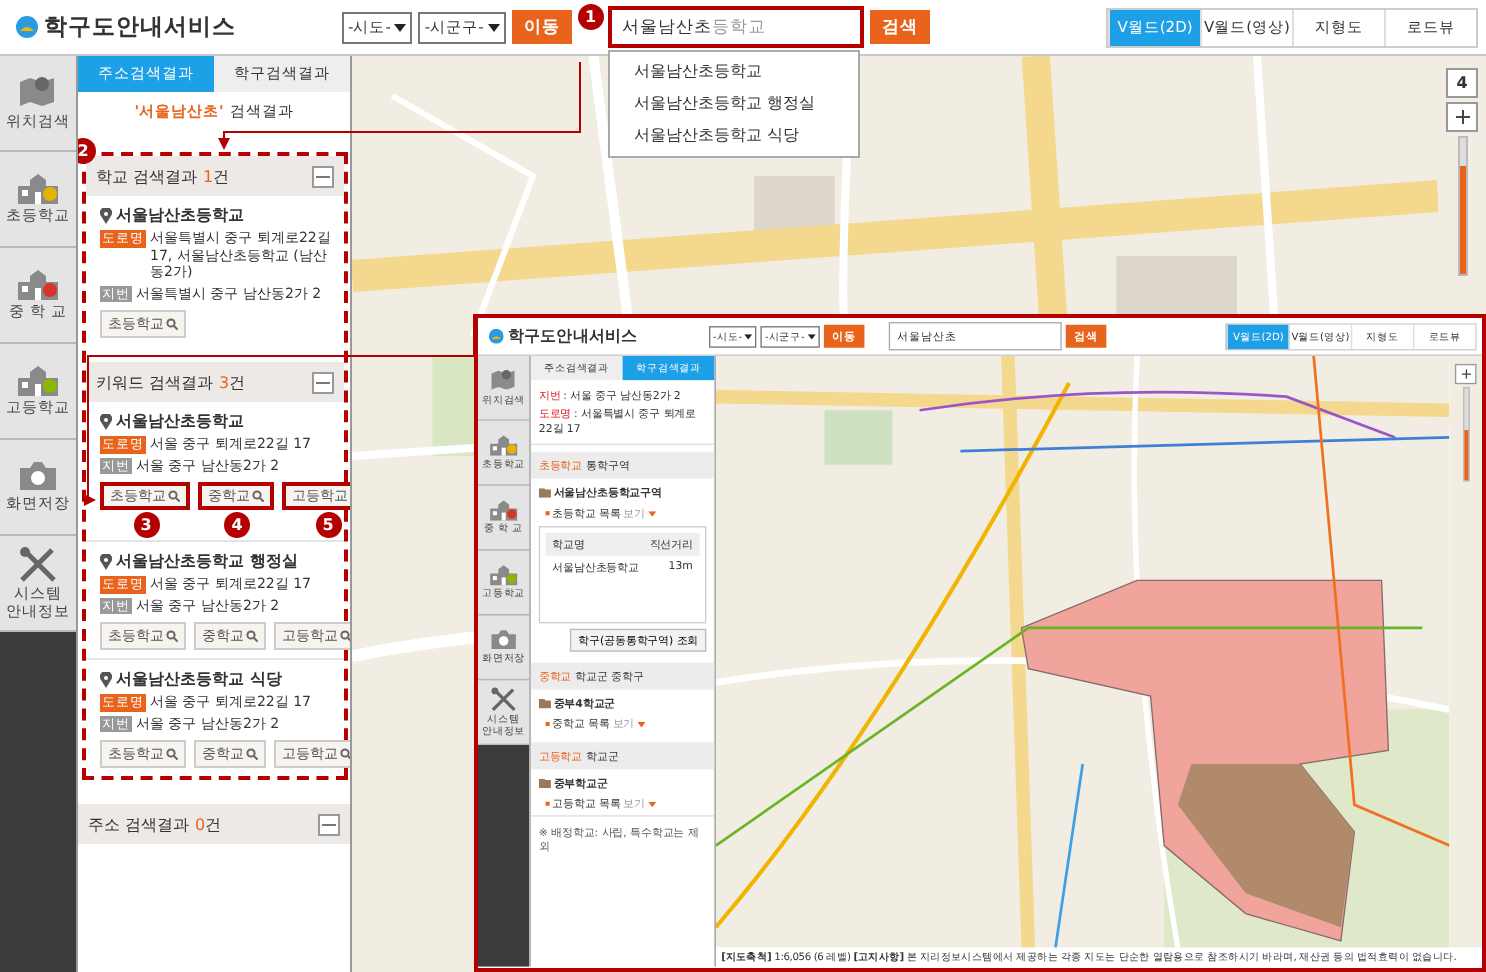 The height and width of the screenshot is (972, 1486). What do you see at coordinates (733, 104) in the screenshot?
I see `suggestion-item: 서울남산초등학교 행정실` at bounding box center [733, 104].